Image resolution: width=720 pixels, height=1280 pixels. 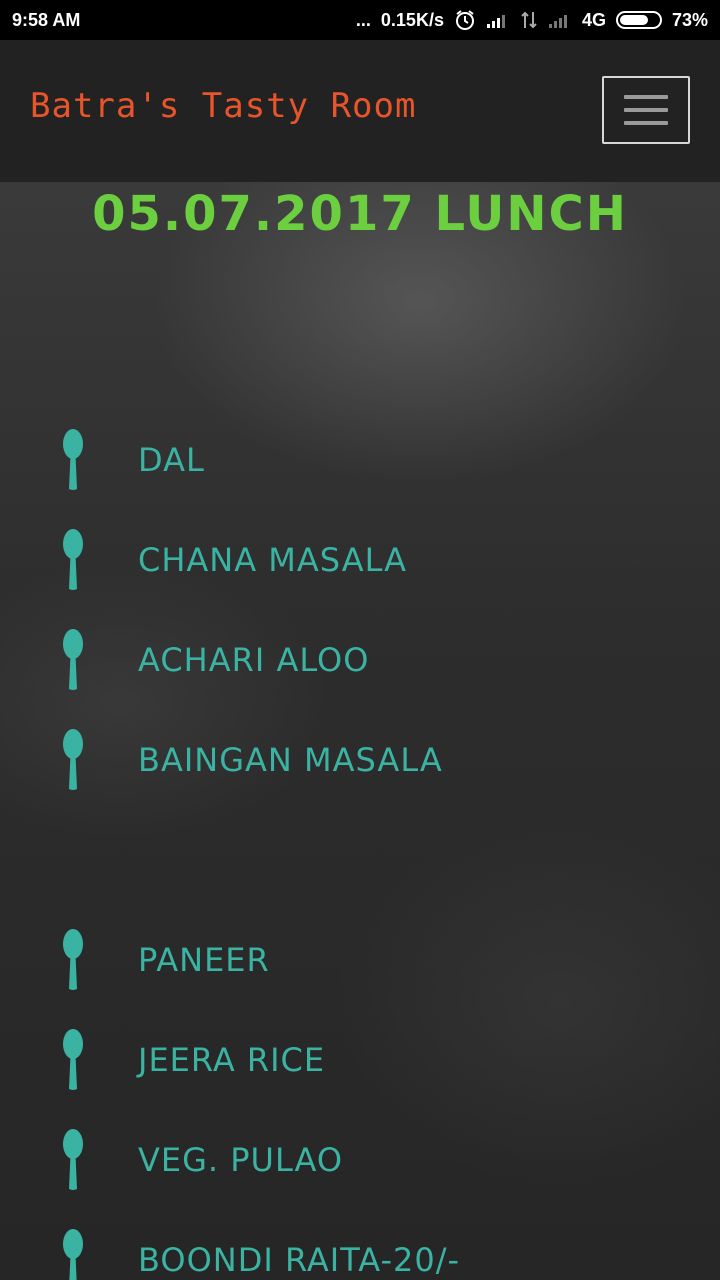 I want to click on menu-item: JEERA RICE, so click(x=191, y=1060).